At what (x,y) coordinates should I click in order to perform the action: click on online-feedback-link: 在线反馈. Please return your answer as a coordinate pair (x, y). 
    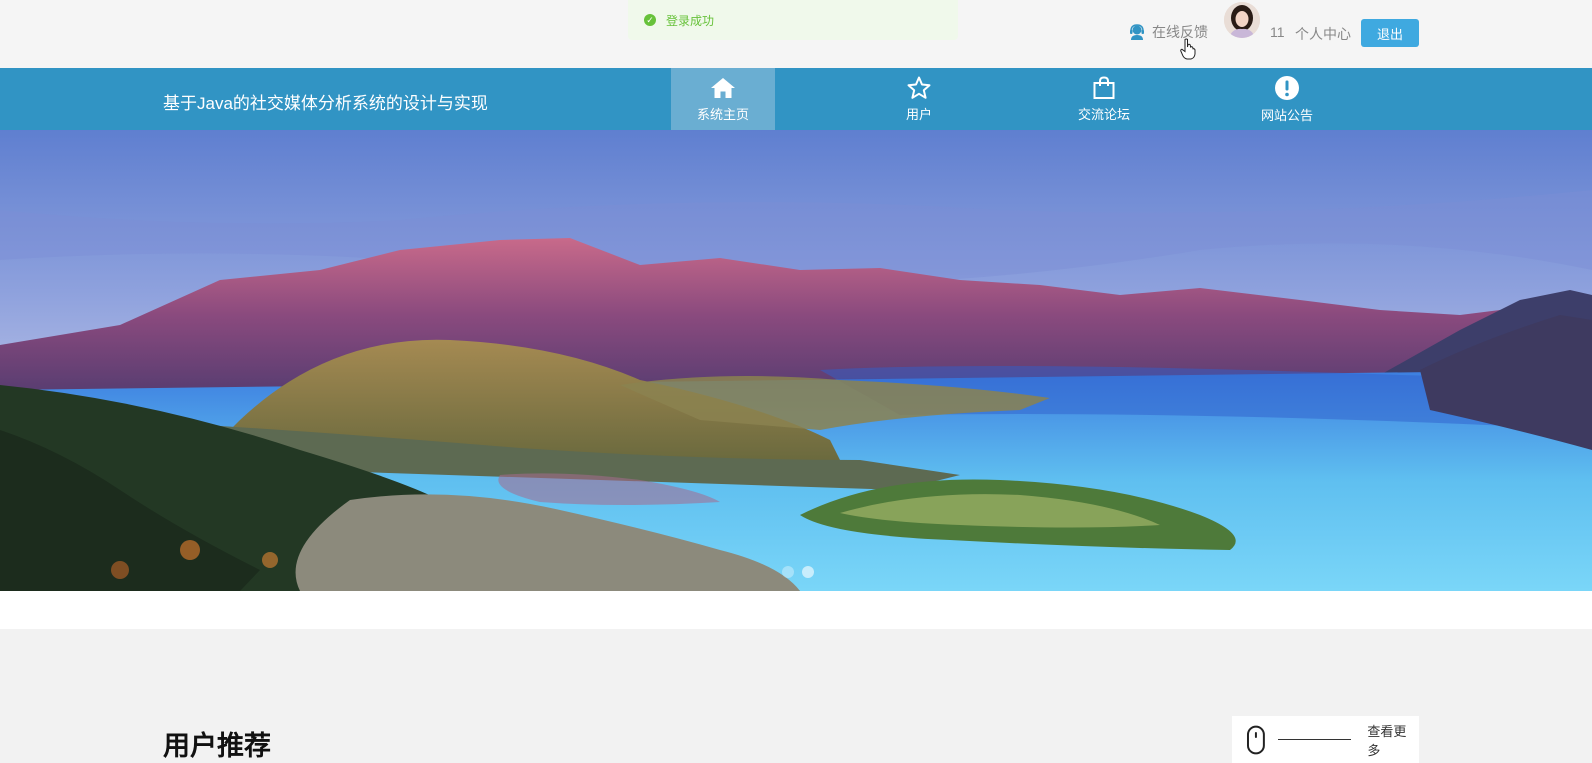
    Looking at the image, I should click on (1168, 32).